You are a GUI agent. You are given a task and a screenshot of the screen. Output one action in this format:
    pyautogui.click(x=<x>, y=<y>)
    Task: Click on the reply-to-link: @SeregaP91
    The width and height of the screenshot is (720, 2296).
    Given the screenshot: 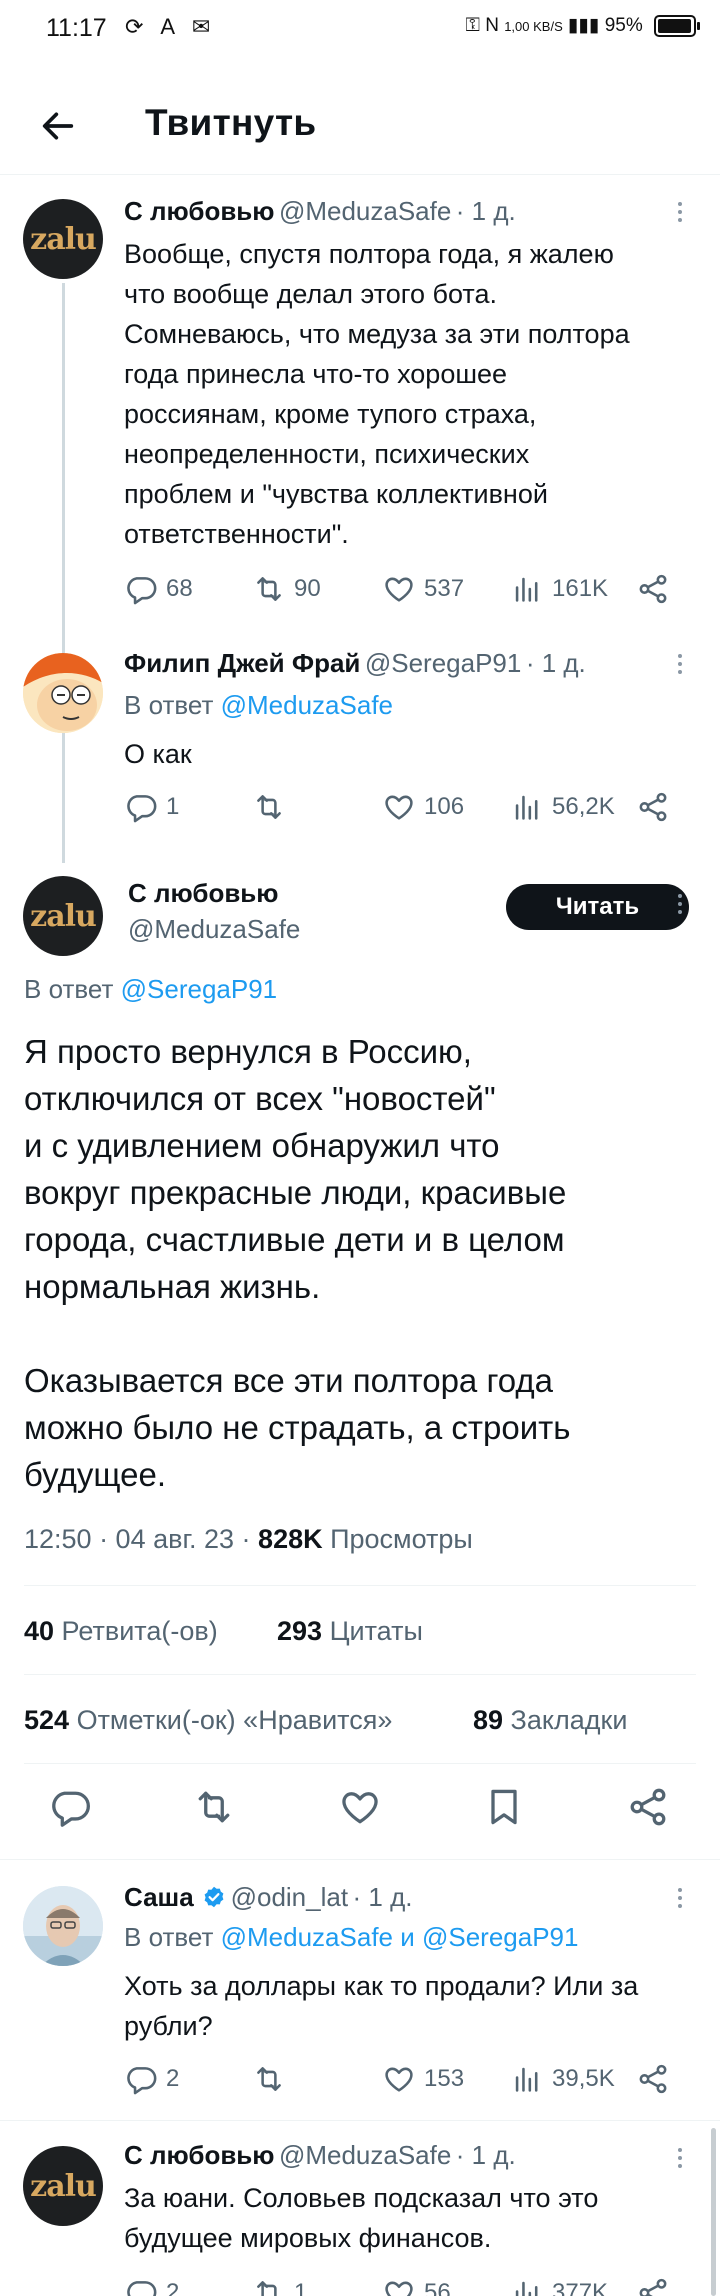 What is the action you would take?
    pyautogui.click(x=199, y=989)
    